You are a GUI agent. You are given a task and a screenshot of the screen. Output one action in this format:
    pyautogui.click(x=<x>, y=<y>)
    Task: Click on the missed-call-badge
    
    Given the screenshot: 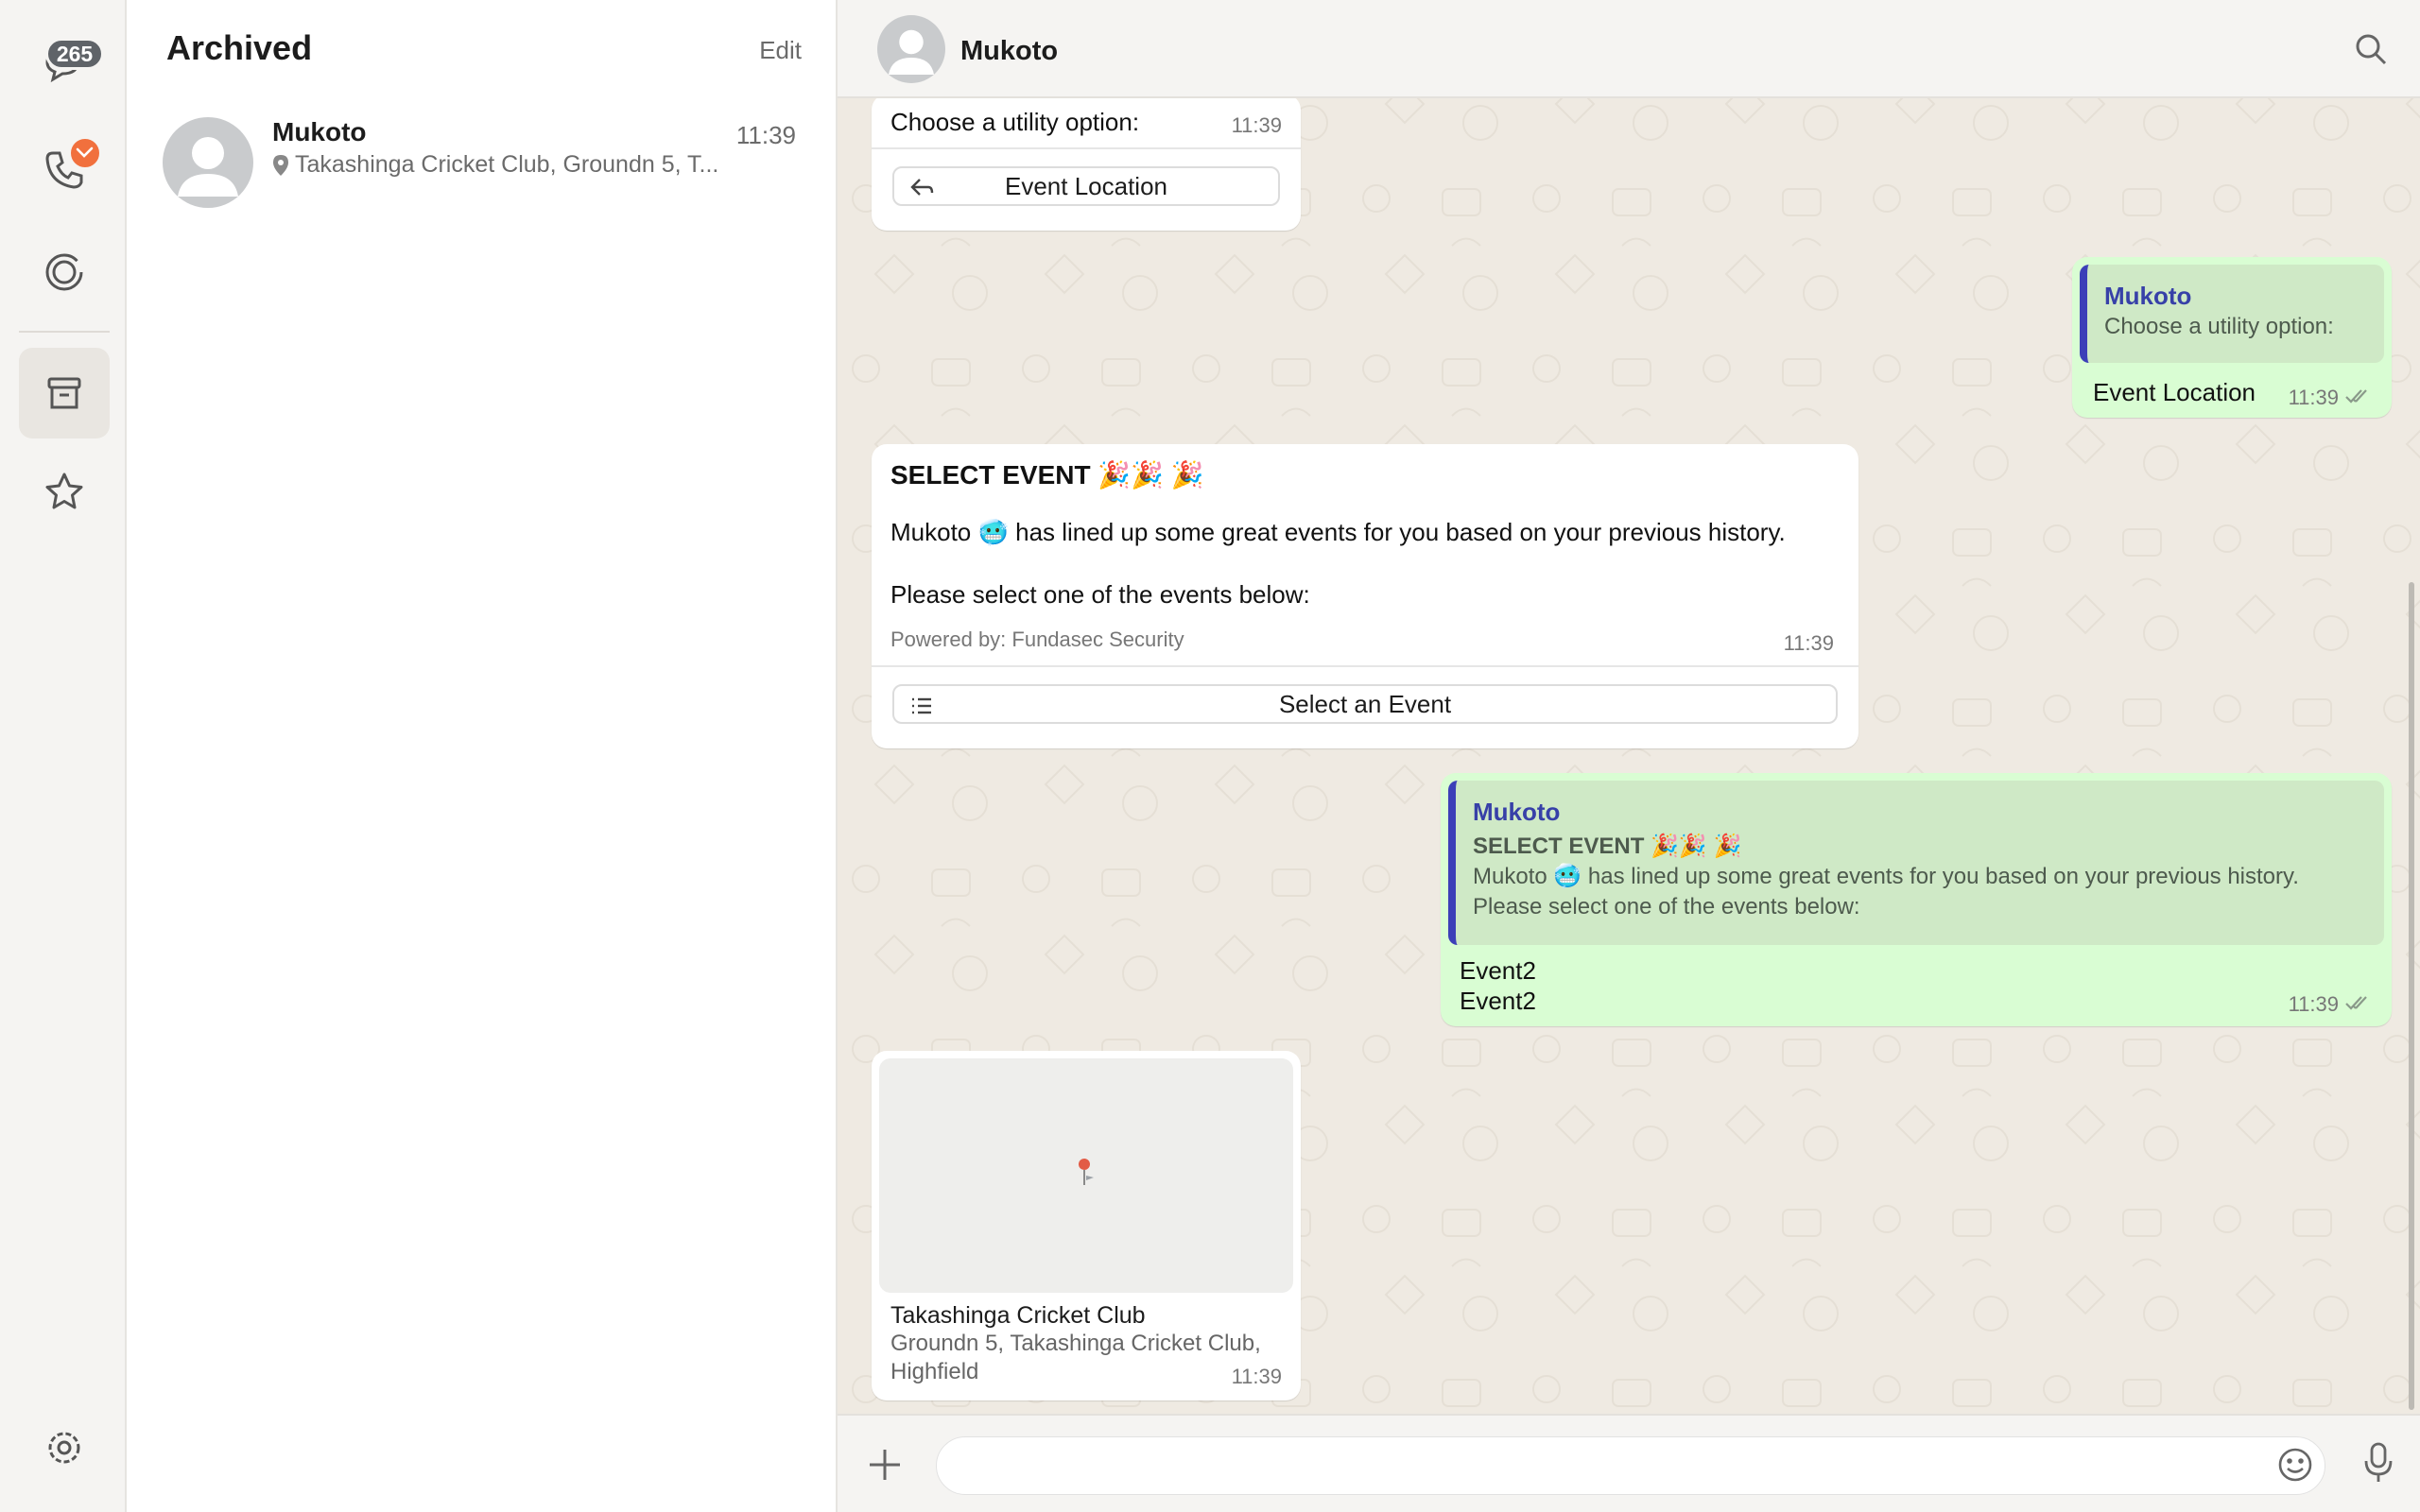 What is the action you would take?
    pyautogui.click(x=85, y=153)
    